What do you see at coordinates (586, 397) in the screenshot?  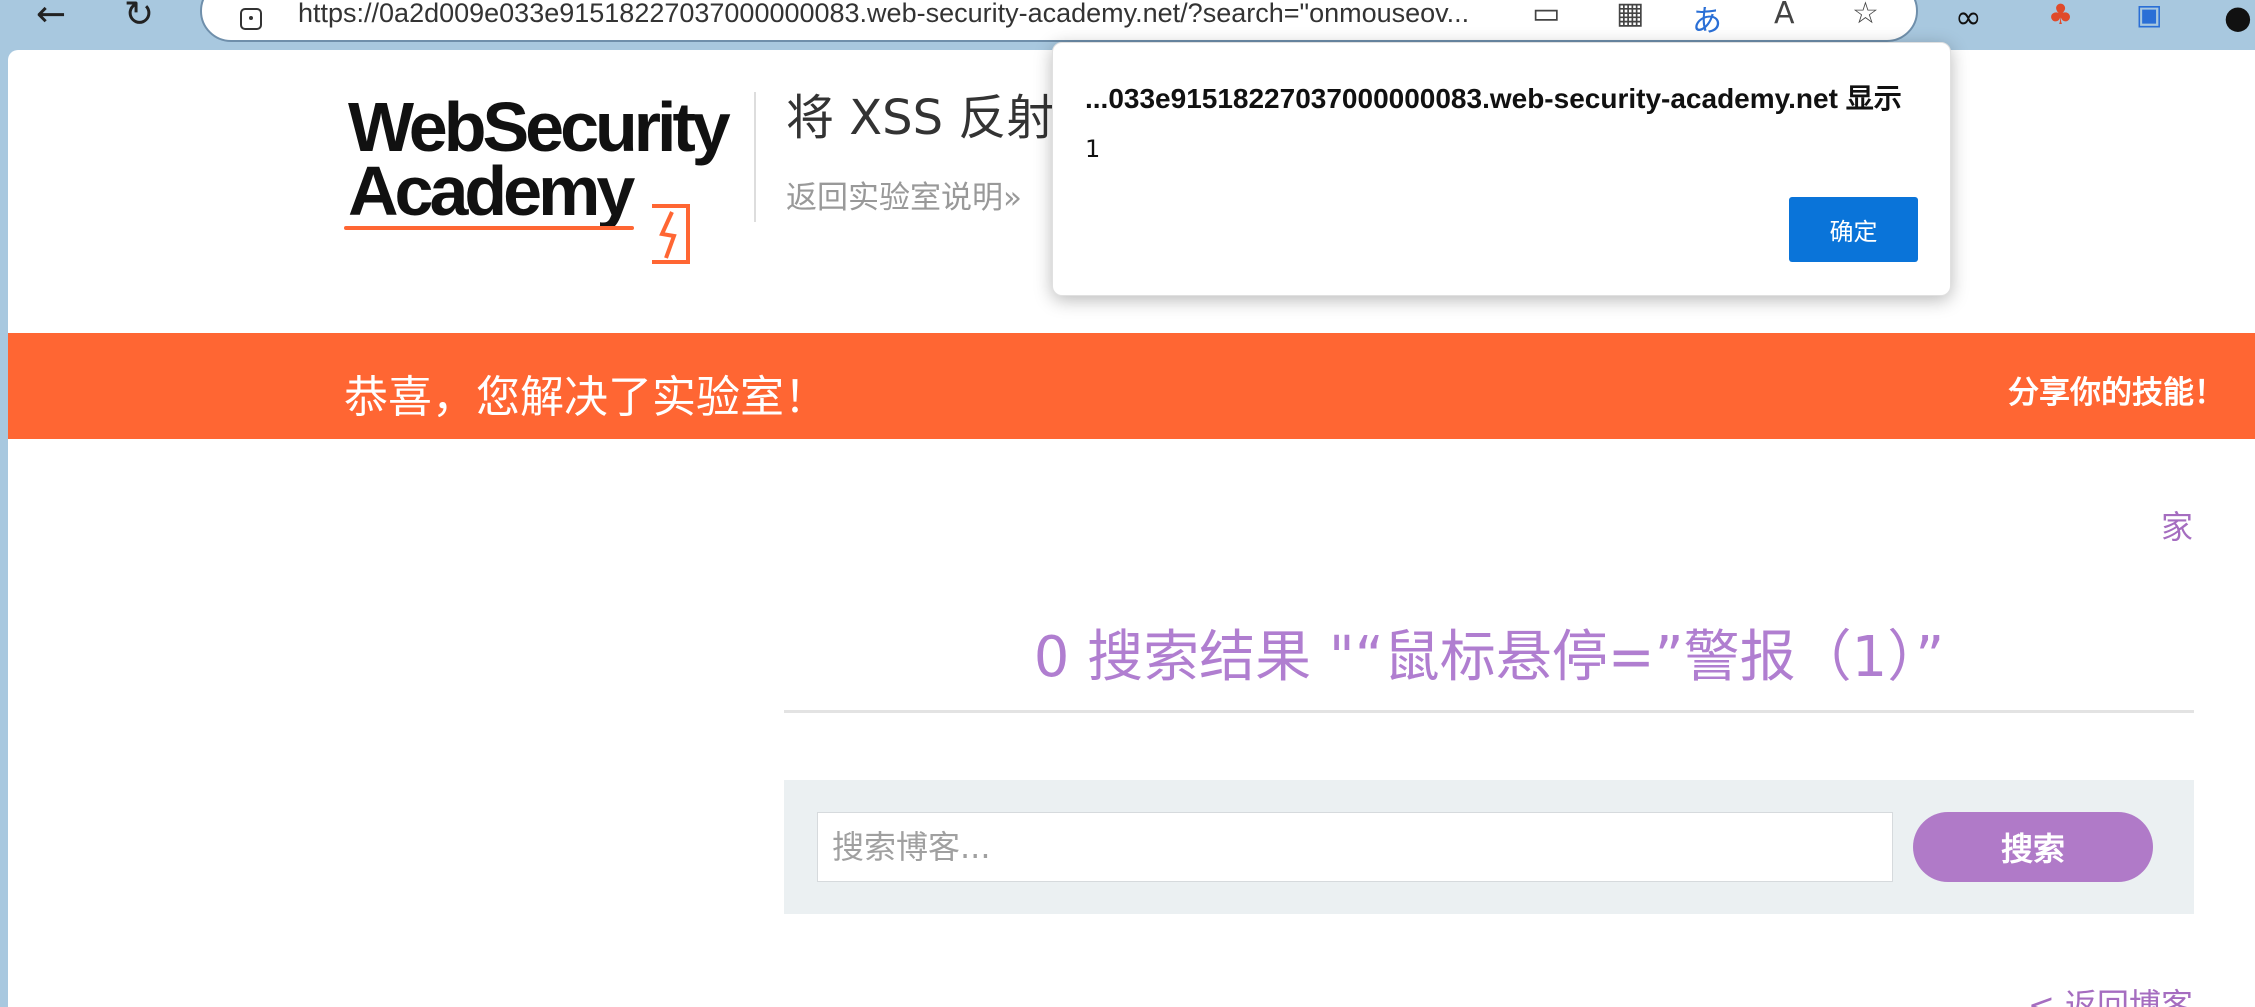 I see `solved-message: 恭喜，您解决了实验室！` at bounding box center [586, 397].